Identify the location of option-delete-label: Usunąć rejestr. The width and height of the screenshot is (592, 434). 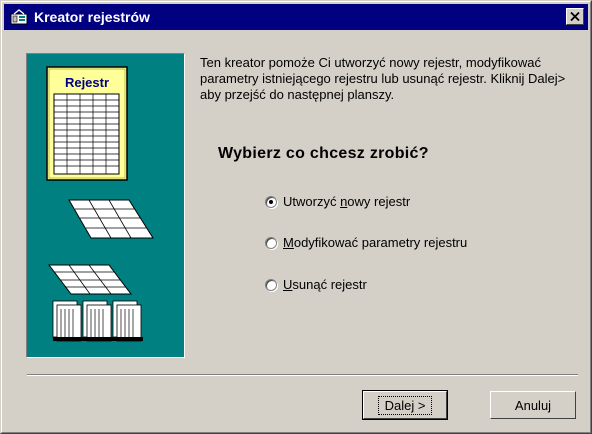
(325, 284).